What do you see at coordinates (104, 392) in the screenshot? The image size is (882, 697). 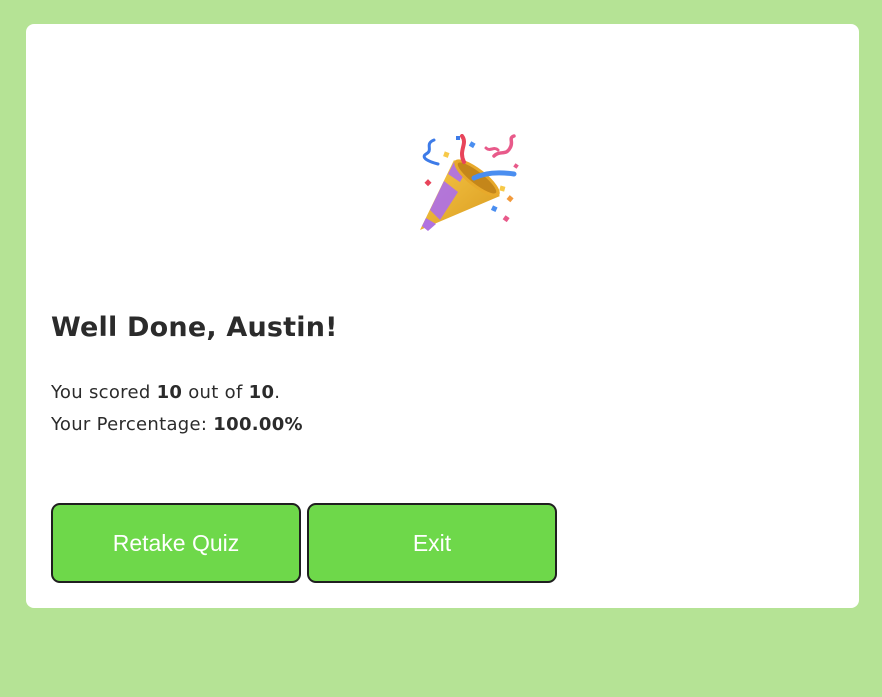 I see `score-prefix: You scored` at bounding box center [104, 392].